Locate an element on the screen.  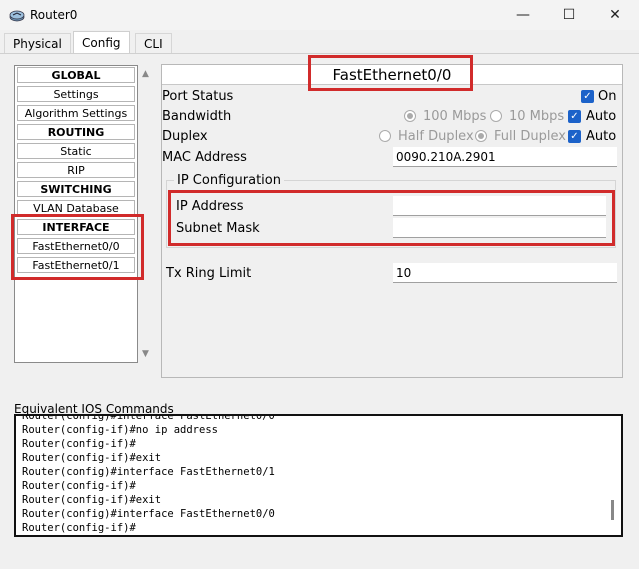
bandwidth-100-radio is located at coordinates (410, 116).